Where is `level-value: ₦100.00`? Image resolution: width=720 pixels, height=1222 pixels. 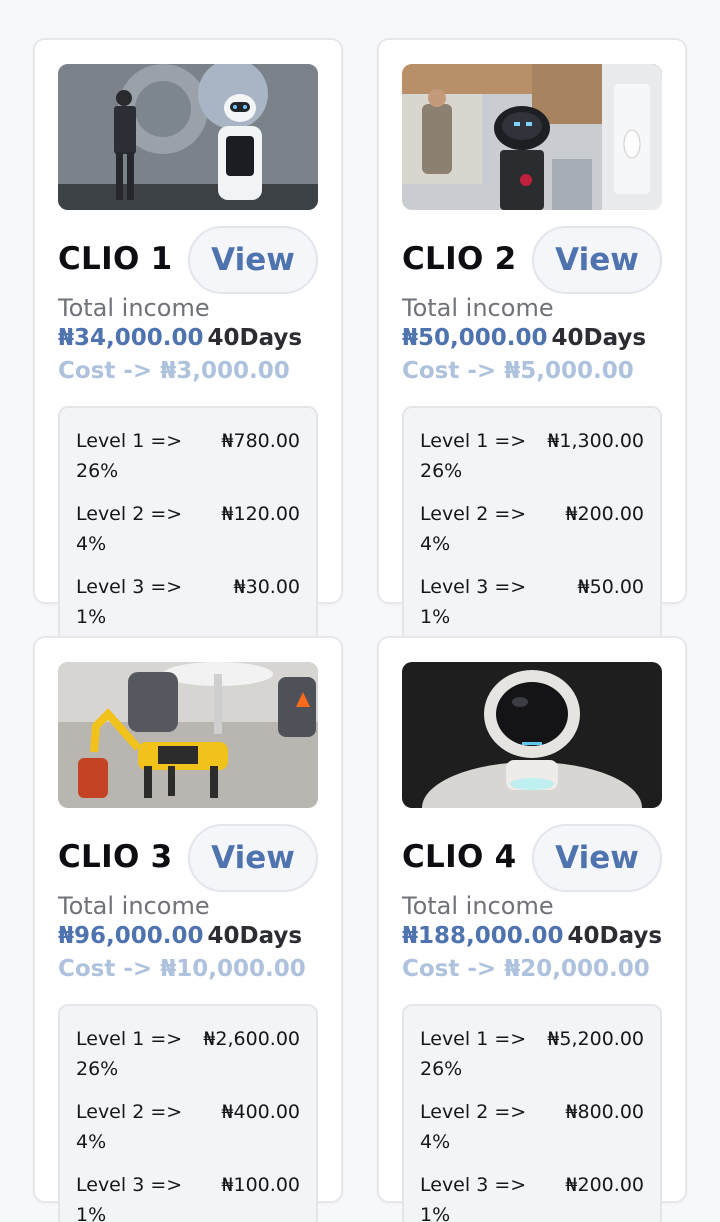 level-value: ₦100.00 is located at coordinates (260, 1185).